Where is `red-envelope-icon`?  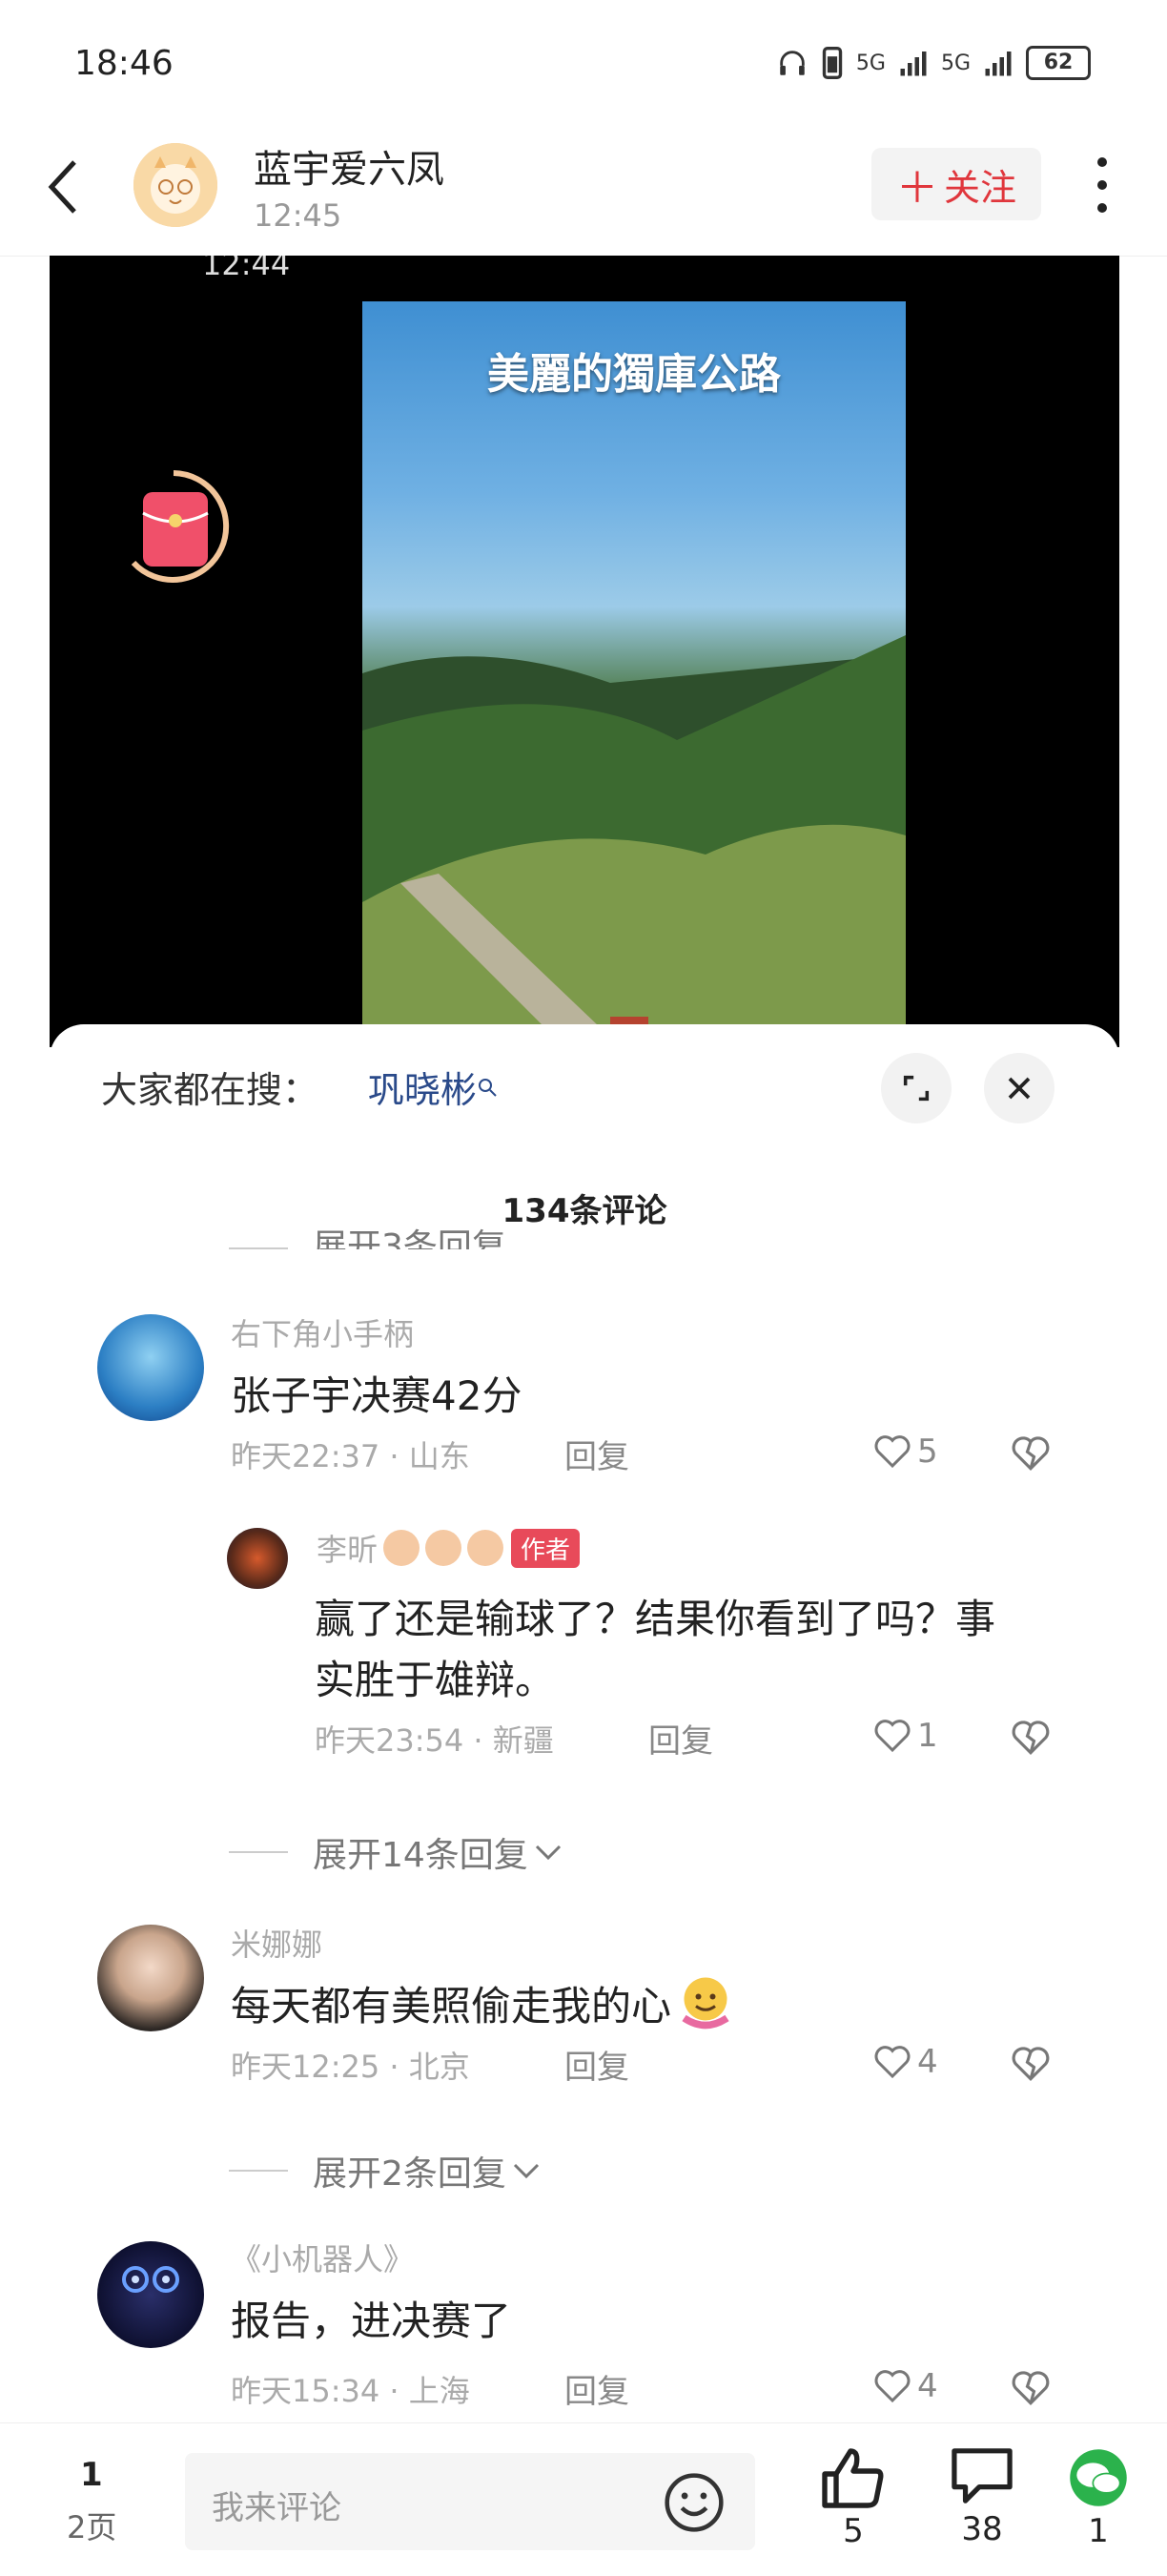
red-envelope-icon is located at coordinates (180, 526).